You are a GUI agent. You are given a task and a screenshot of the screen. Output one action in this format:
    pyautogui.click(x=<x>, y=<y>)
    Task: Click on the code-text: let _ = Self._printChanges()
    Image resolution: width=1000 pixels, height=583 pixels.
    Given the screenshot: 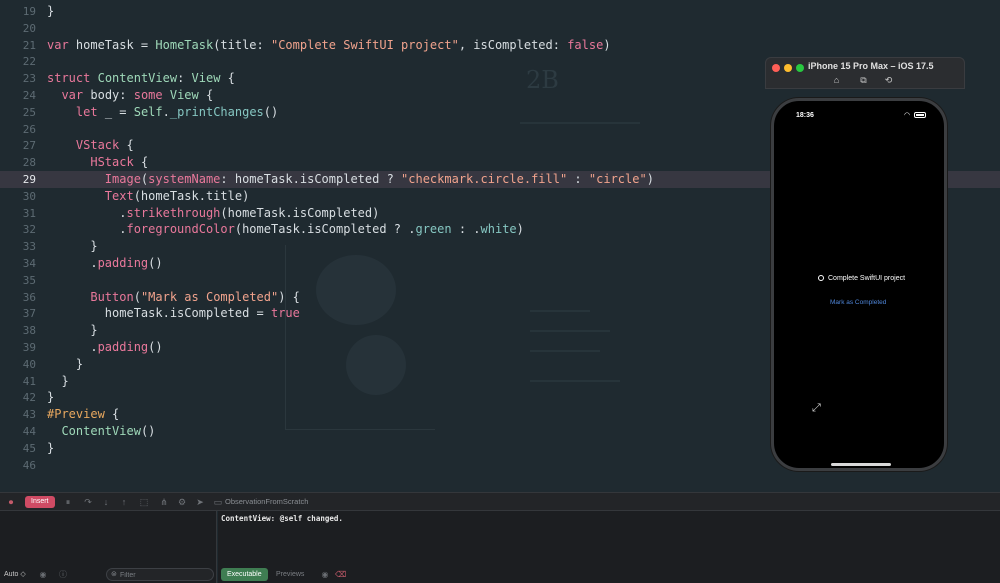 What is the action you would take?
    pyautogui.click(x=162, y=112)
    